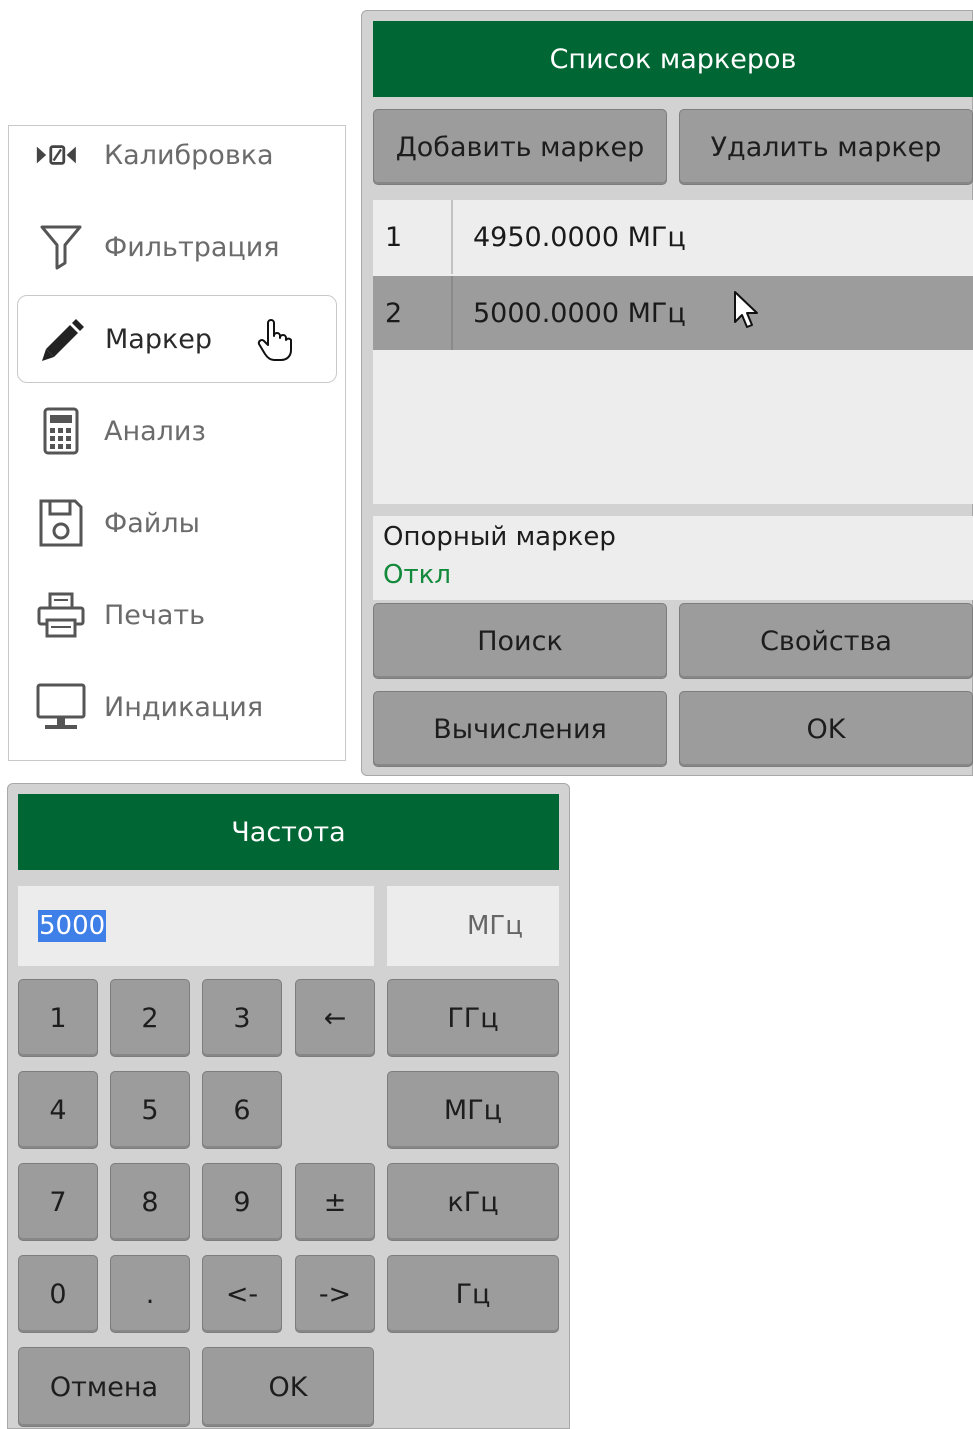 The width and height of the screenshot is (973, 1429). Describe the element at coordinates (242, 1294) in the screenshot. I see `cursor-left-key: <-` at that location.